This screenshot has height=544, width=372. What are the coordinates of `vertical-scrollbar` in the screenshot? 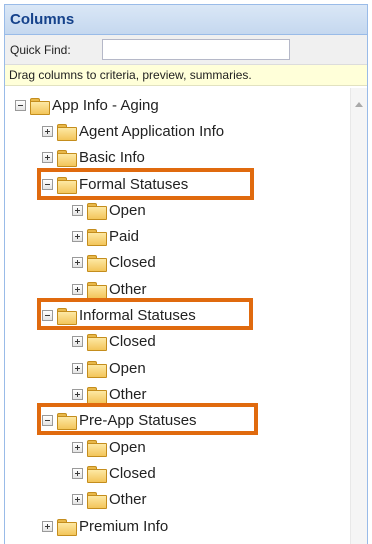 It's located at (358, 316).